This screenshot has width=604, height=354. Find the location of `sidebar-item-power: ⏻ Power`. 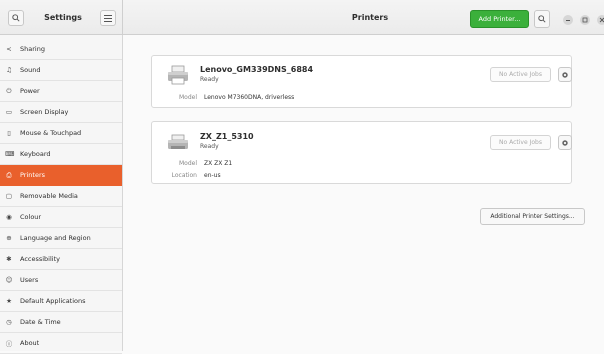

sidebar-item-power: ⏻ Power is located at coordinates (61, 91).